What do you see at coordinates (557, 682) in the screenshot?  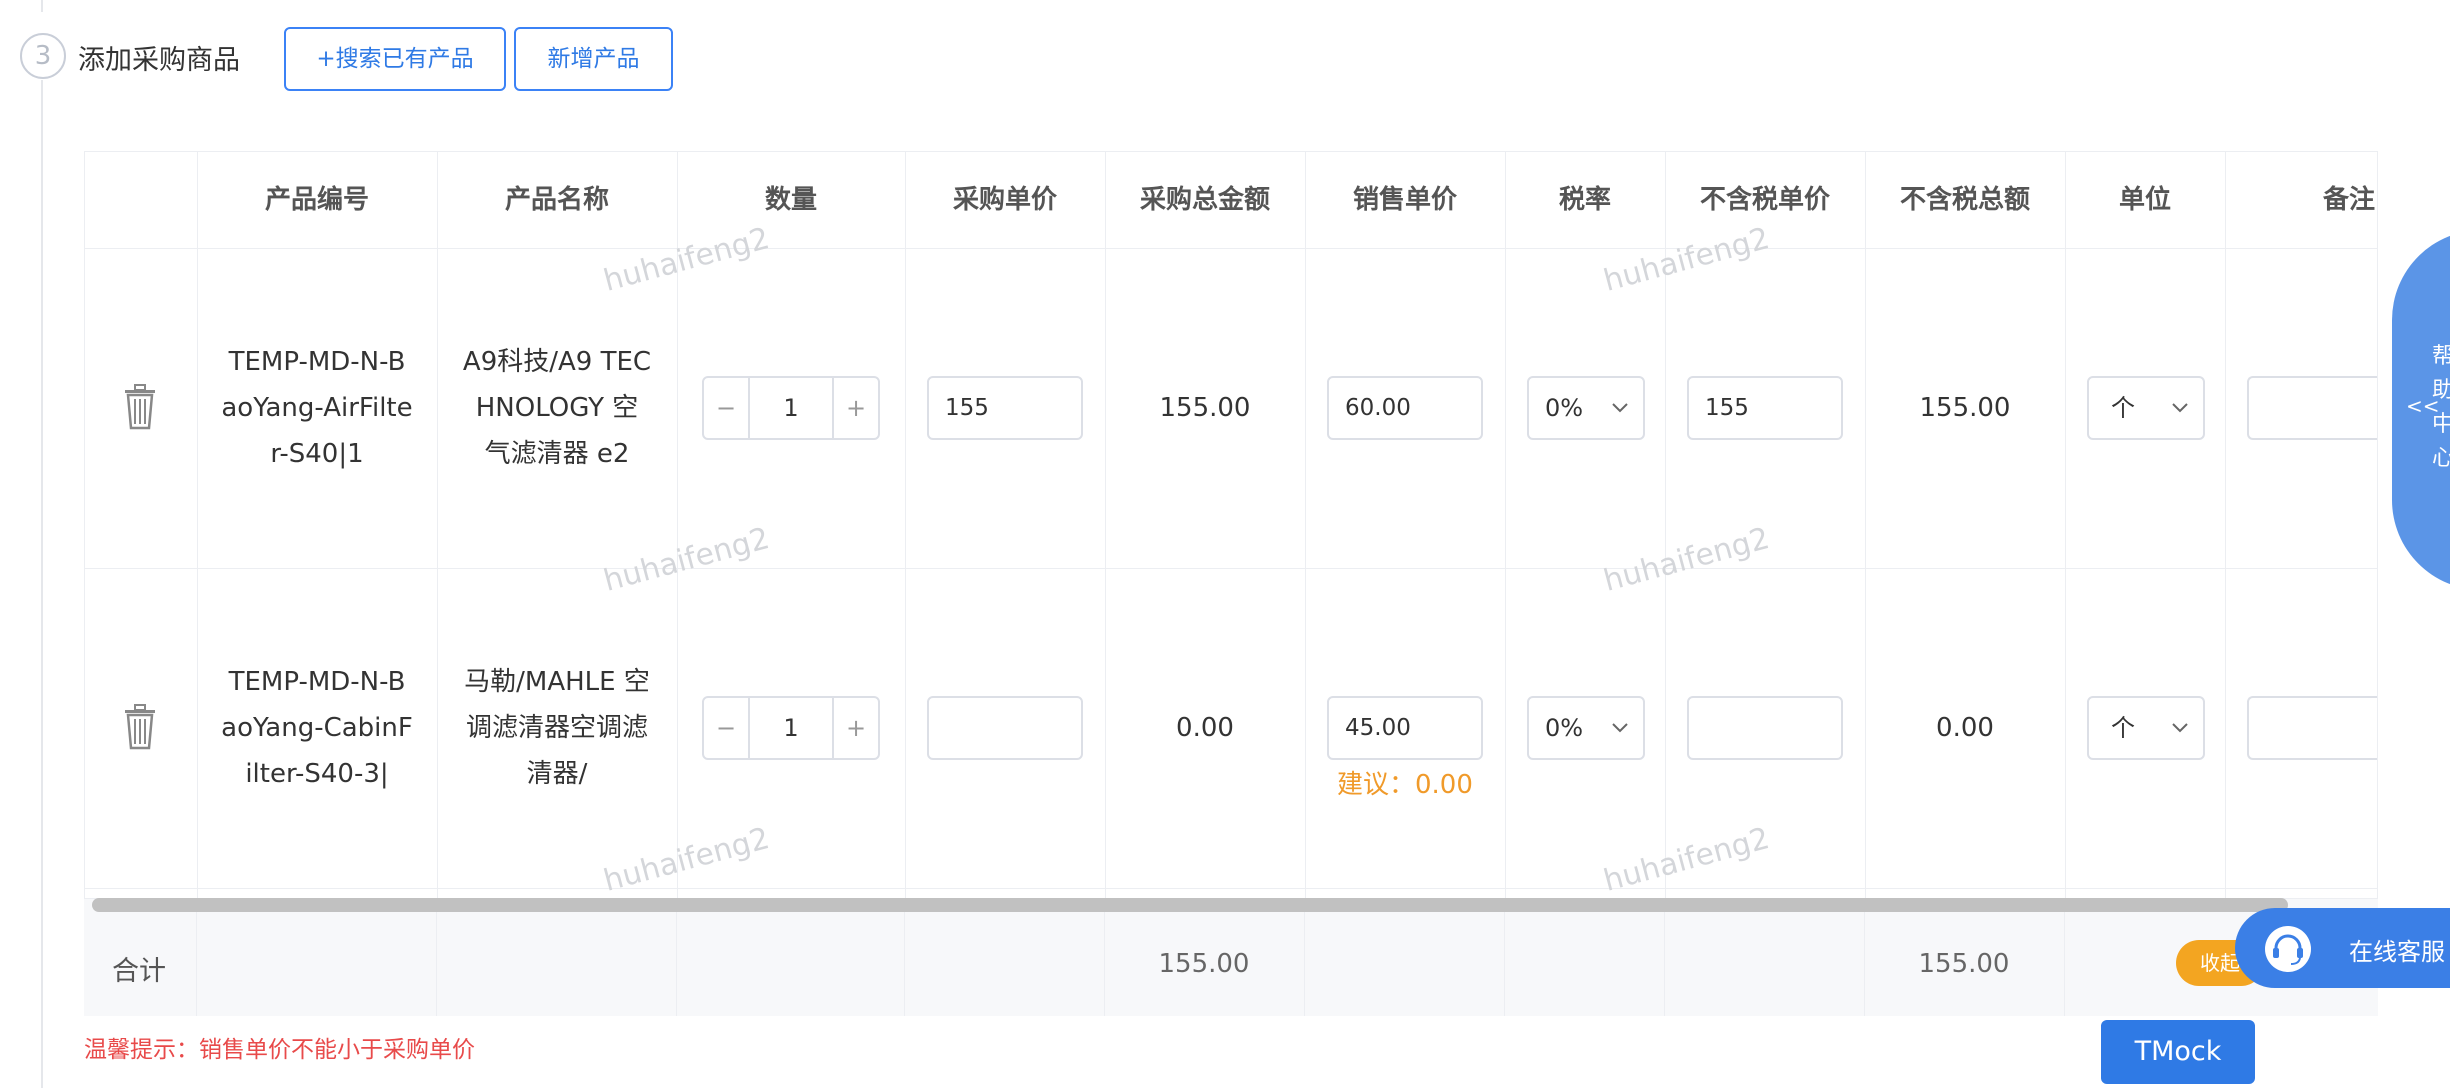 I see `product-name-line: 马勒/MAHLE 空` at bounding box center [557, 682].